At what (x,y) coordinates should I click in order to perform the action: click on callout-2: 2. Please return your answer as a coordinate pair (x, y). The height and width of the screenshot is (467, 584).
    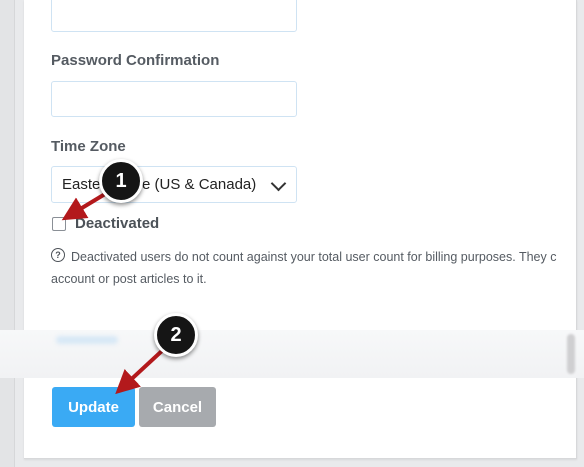
    Looking at the image, I should click on (176, 335).